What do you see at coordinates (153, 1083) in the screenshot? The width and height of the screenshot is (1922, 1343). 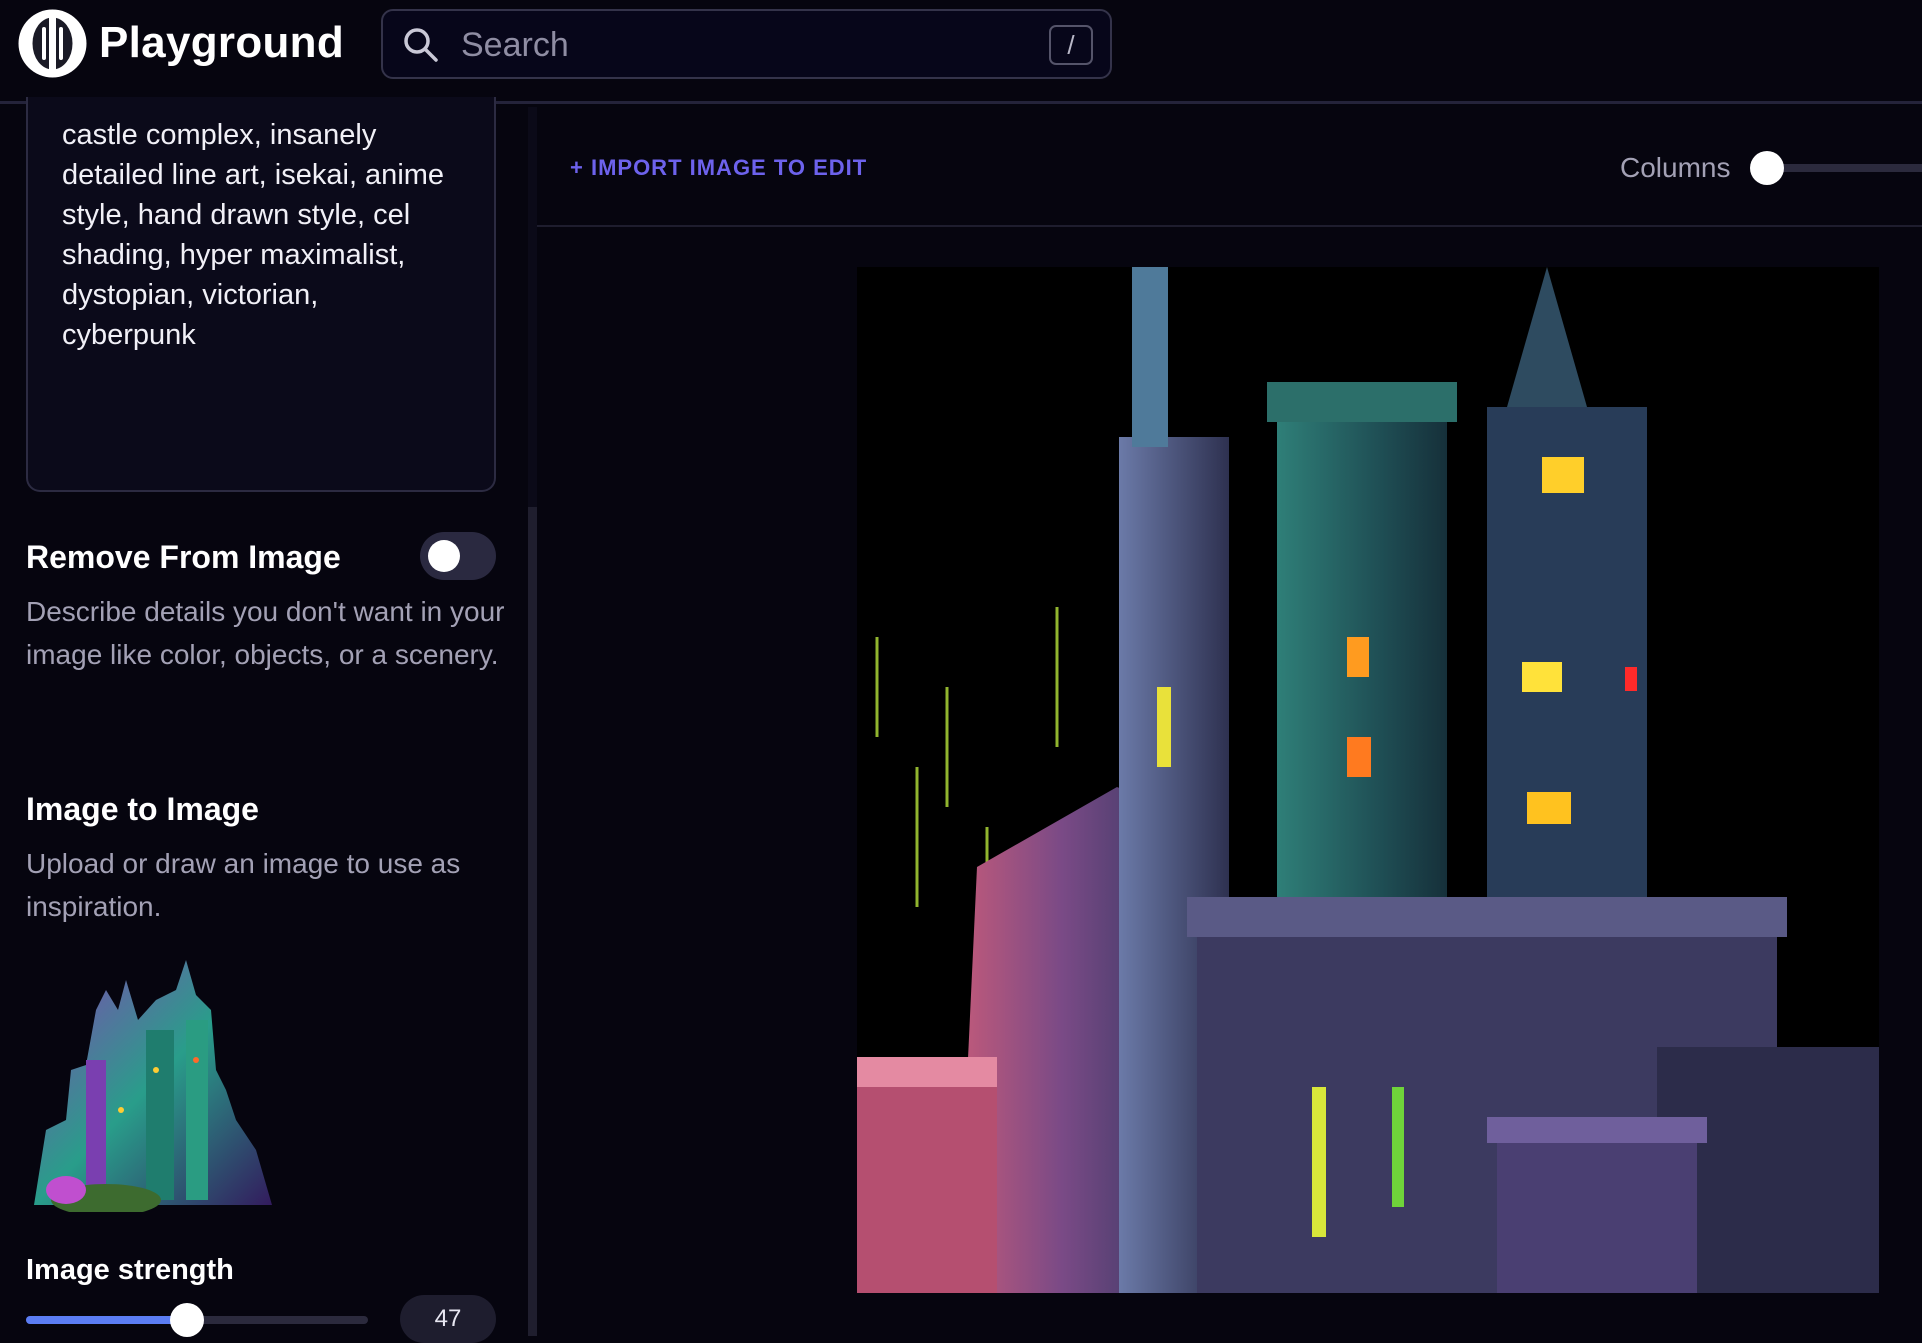 I see `source-image-thumbnail` at bounding box center [153, 1083].